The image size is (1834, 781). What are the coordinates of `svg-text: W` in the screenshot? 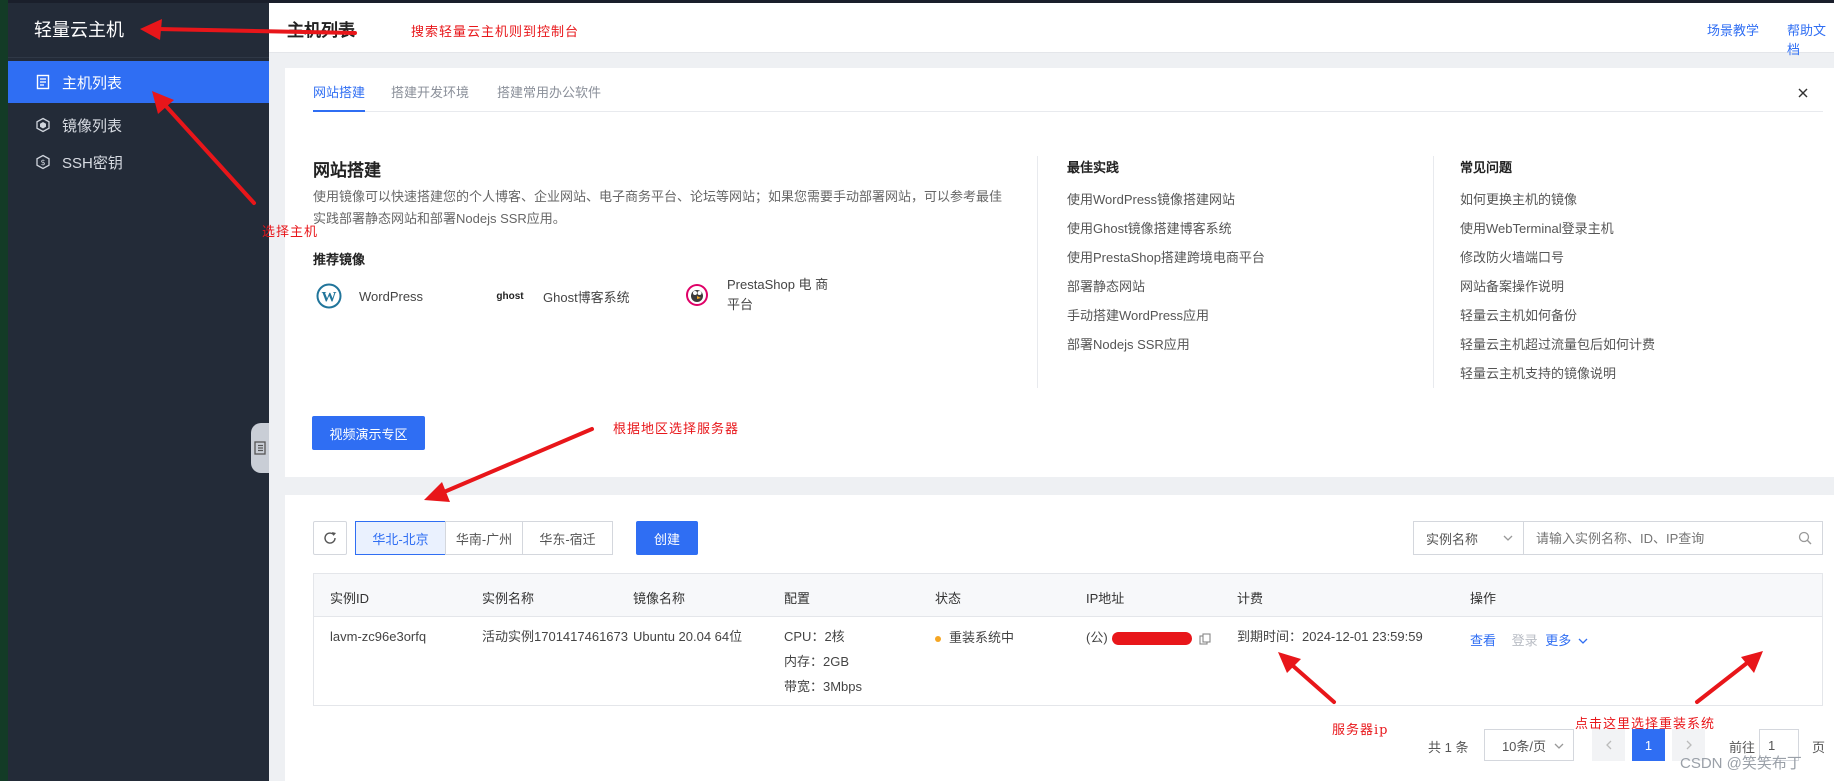 It's located at (329, 298).